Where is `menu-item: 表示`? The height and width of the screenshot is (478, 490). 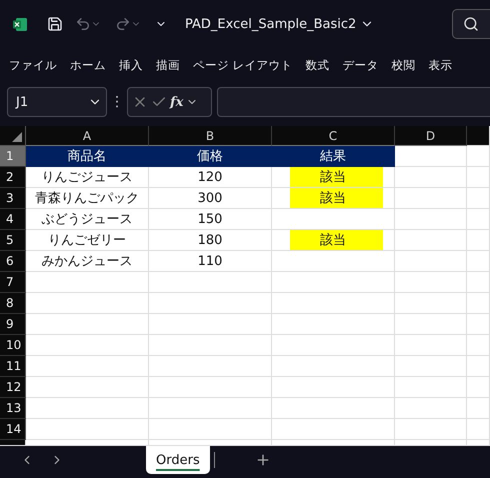 menu-item: 表示 is located at coordinates (440, 65).